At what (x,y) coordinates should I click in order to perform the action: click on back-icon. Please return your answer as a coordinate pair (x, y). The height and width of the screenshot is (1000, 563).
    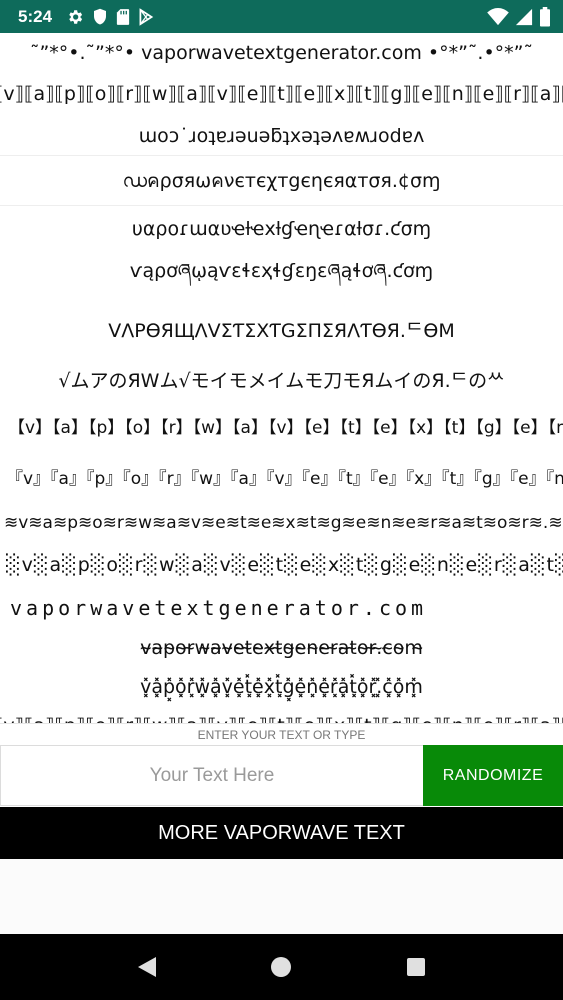
    Looking at the image, I should click on (147, 967).